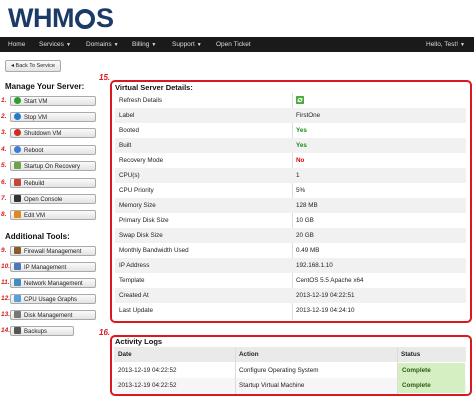  I want to click on disk-management-button: Disk Management, so click(53, 315).